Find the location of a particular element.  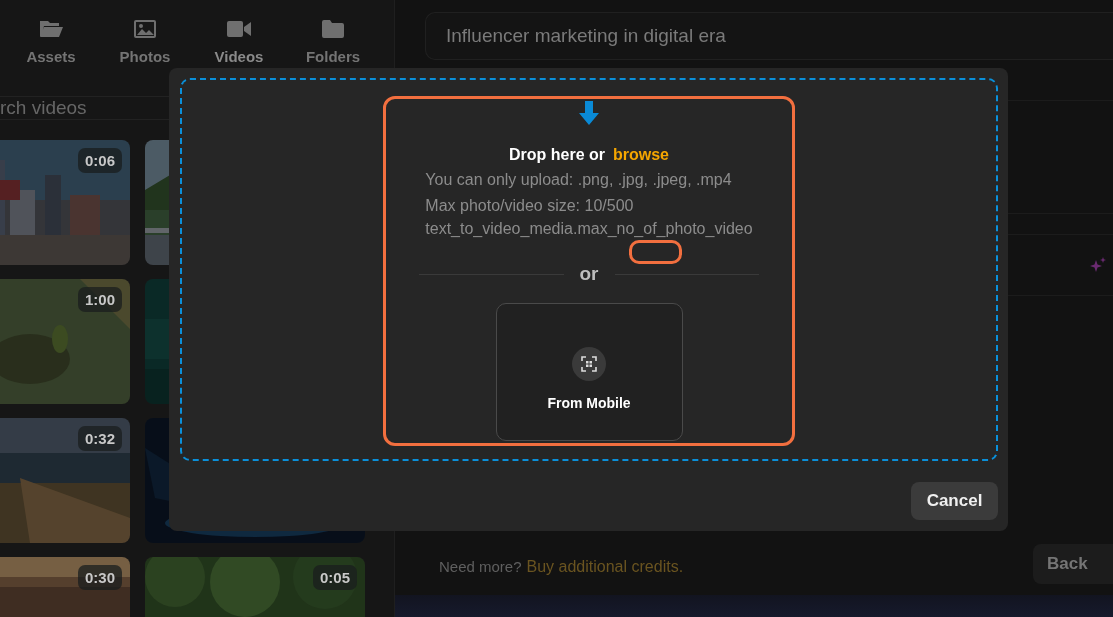

video-camera-icon is located at coordinates (239, 29).